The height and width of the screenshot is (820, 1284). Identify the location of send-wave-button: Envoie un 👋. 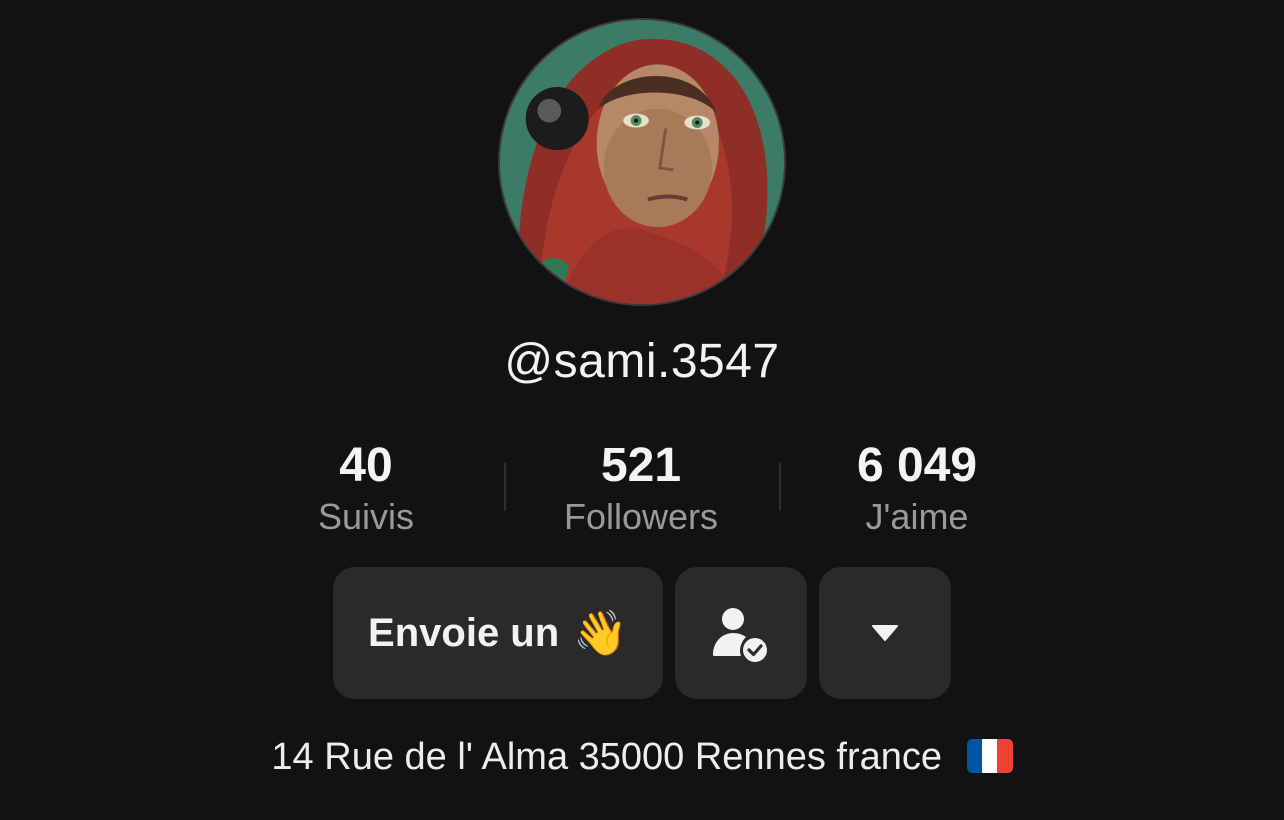
(498, 633).